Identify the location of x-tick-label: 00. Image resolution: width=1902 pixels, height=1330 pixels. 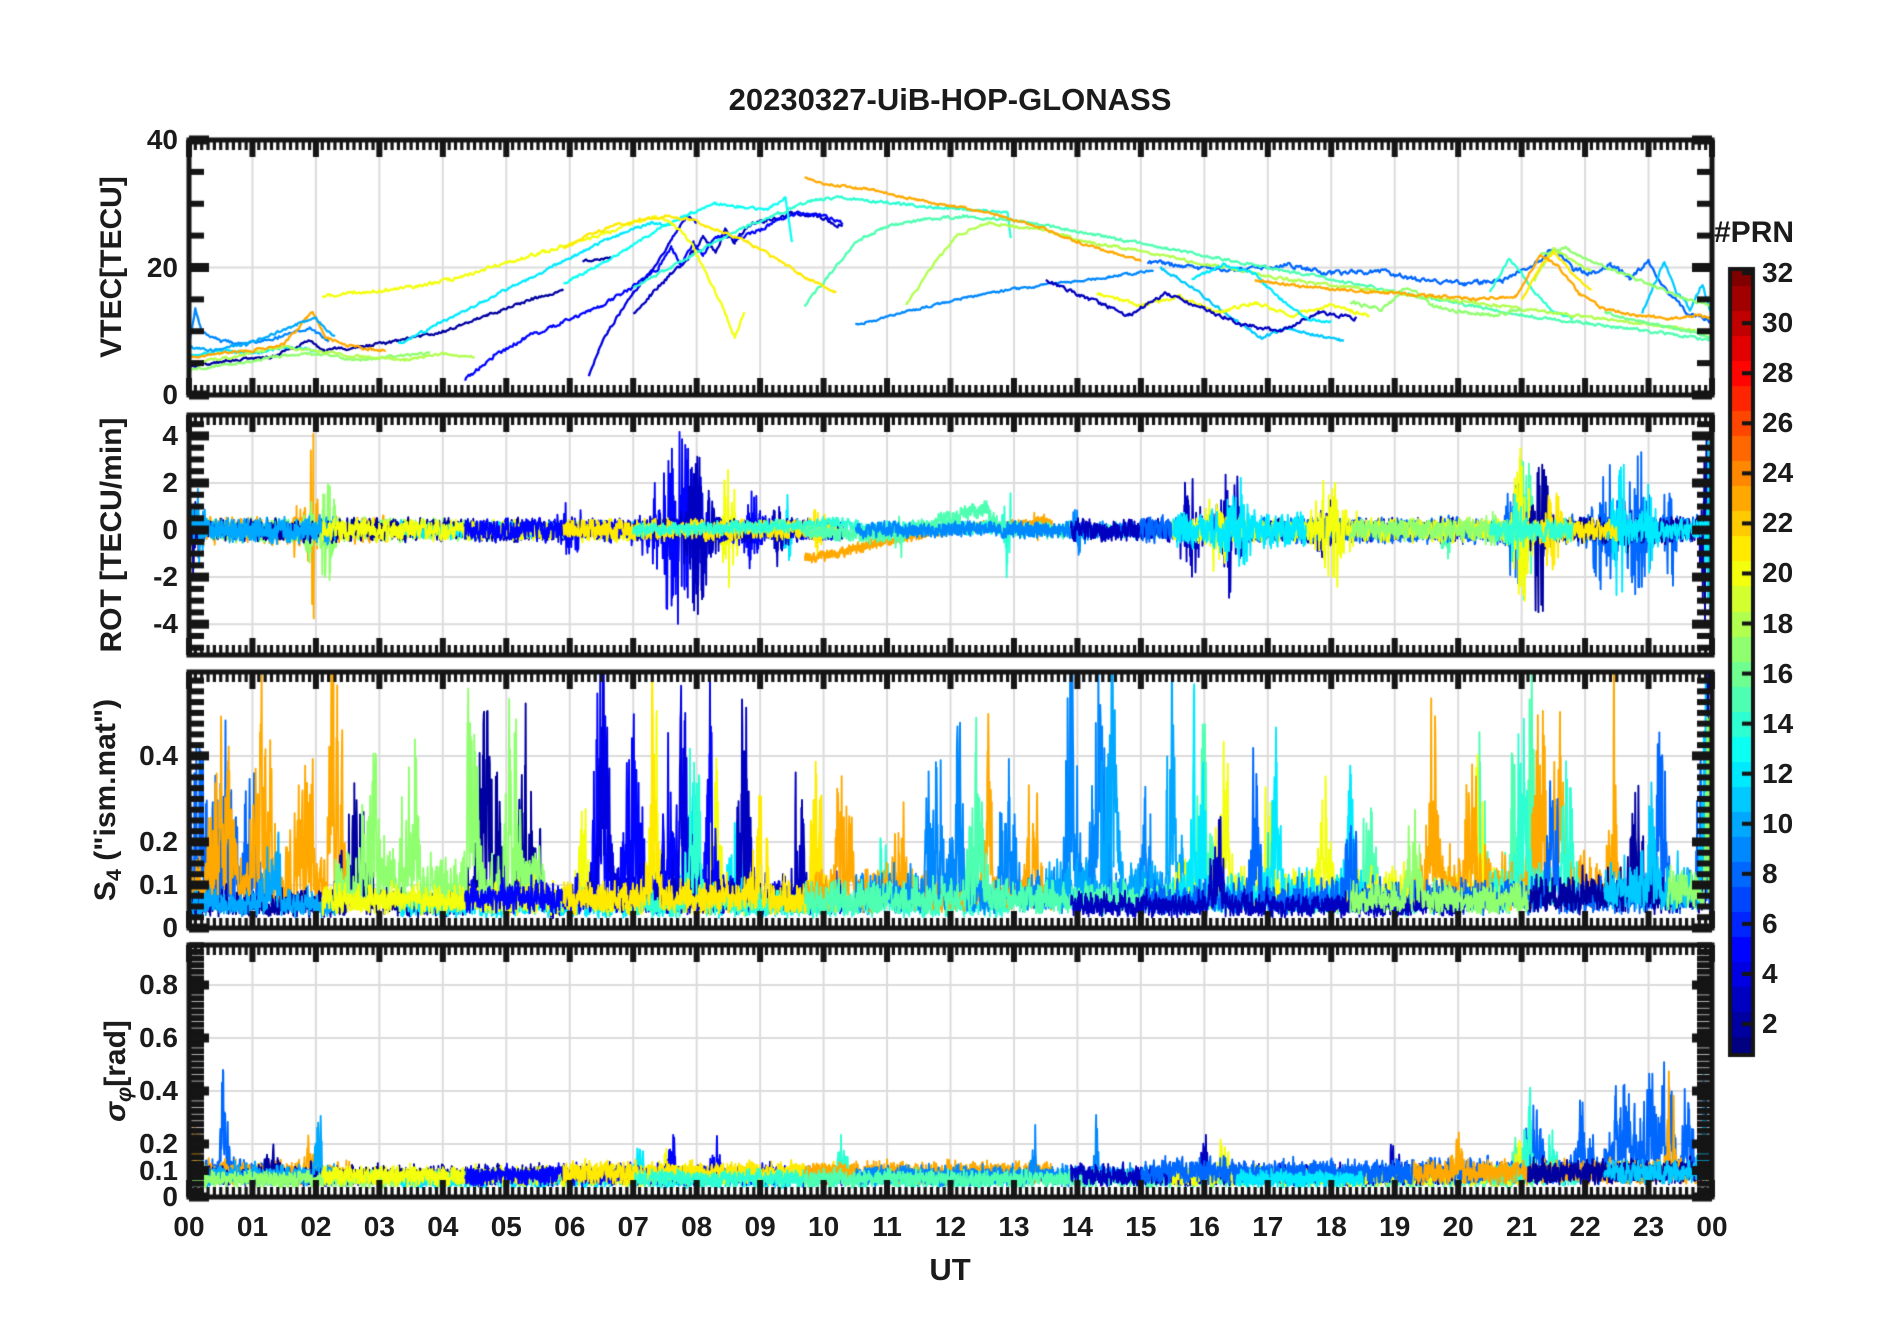
(1712, 1226).